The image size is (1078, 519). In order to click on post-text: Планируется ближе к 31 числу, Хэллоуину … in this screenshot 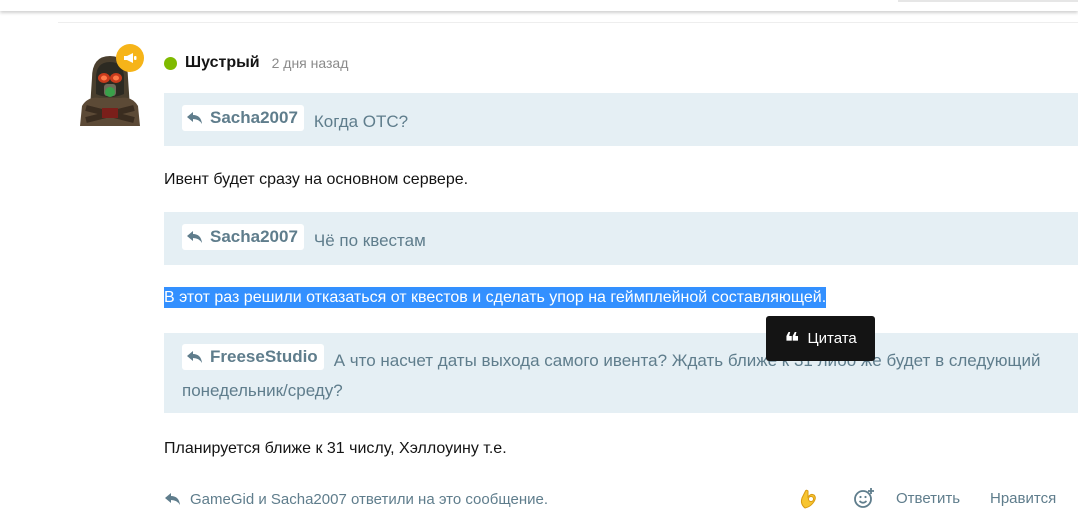, I will do `click(335, 448)`.